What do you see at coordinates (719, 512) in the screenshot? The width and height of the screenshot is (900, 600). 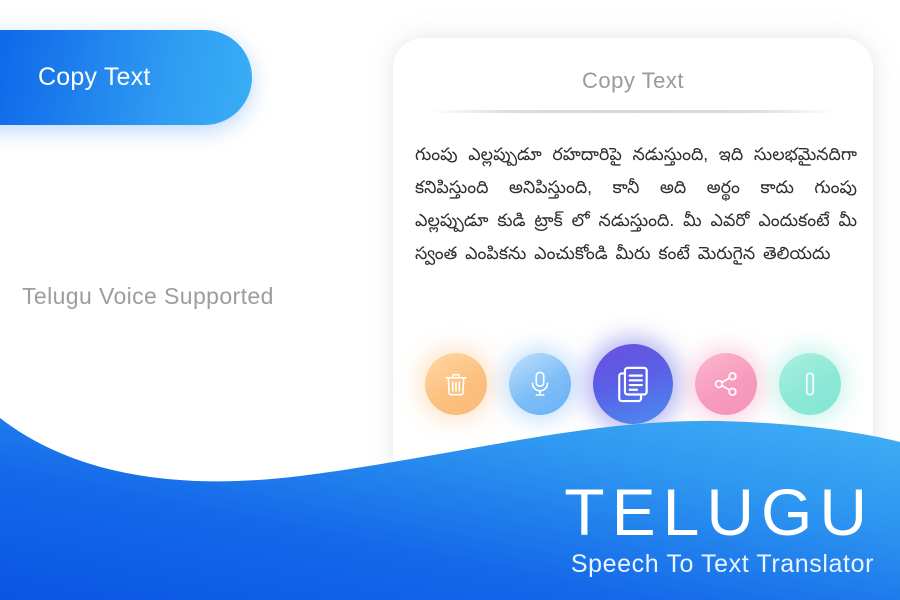 I see `app-name: TELUGU` at bounding box center [719, 512].